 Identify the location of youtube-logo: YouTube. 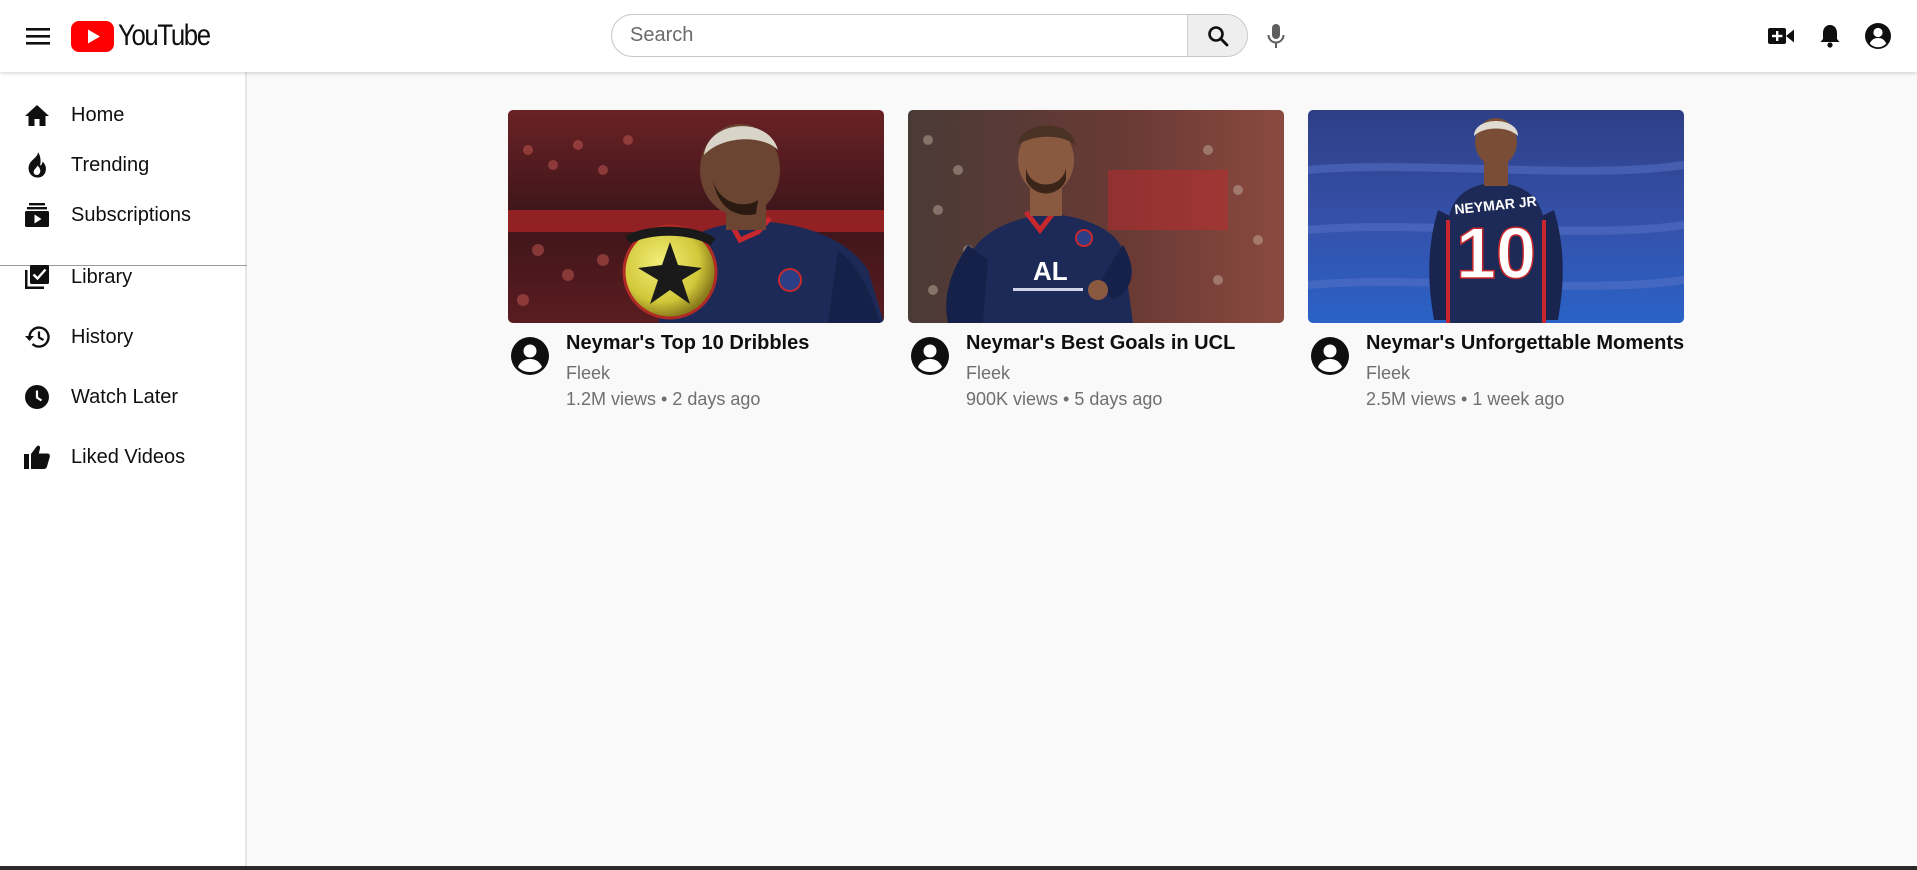
(148, 36).